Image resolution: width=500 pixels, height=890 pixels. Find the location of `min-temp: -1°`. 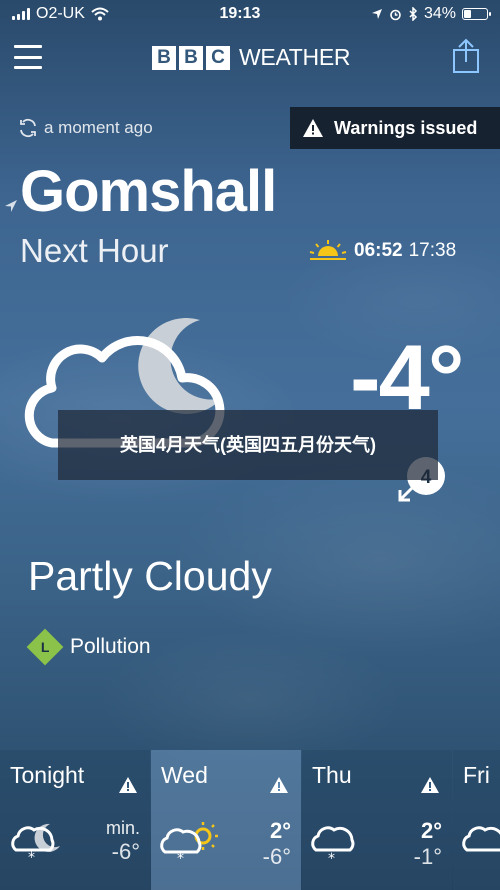

min-temp: -1° is located at coordinates (427, 856).